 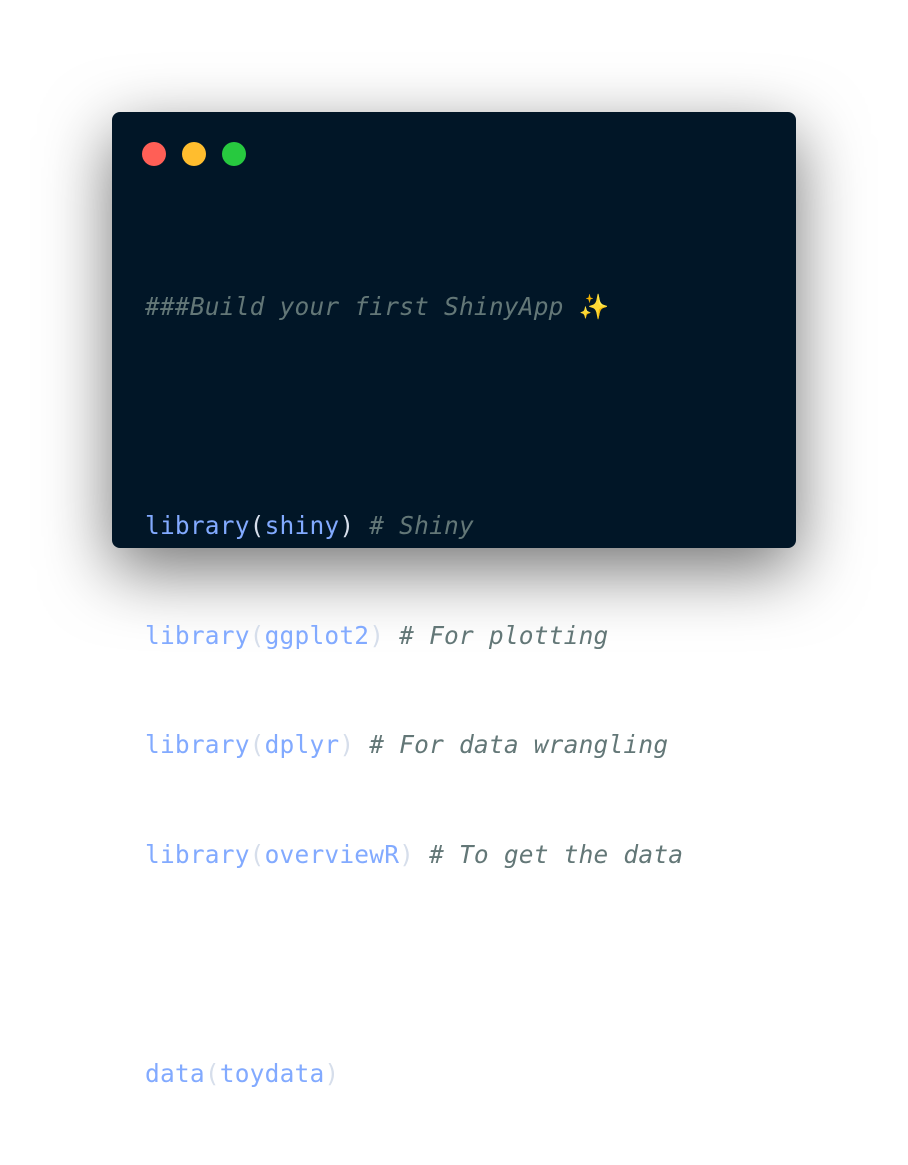 I want to click on code-line-library-ggplot2: library(ggplot2) # For plotting, so click(x=414, y=636).